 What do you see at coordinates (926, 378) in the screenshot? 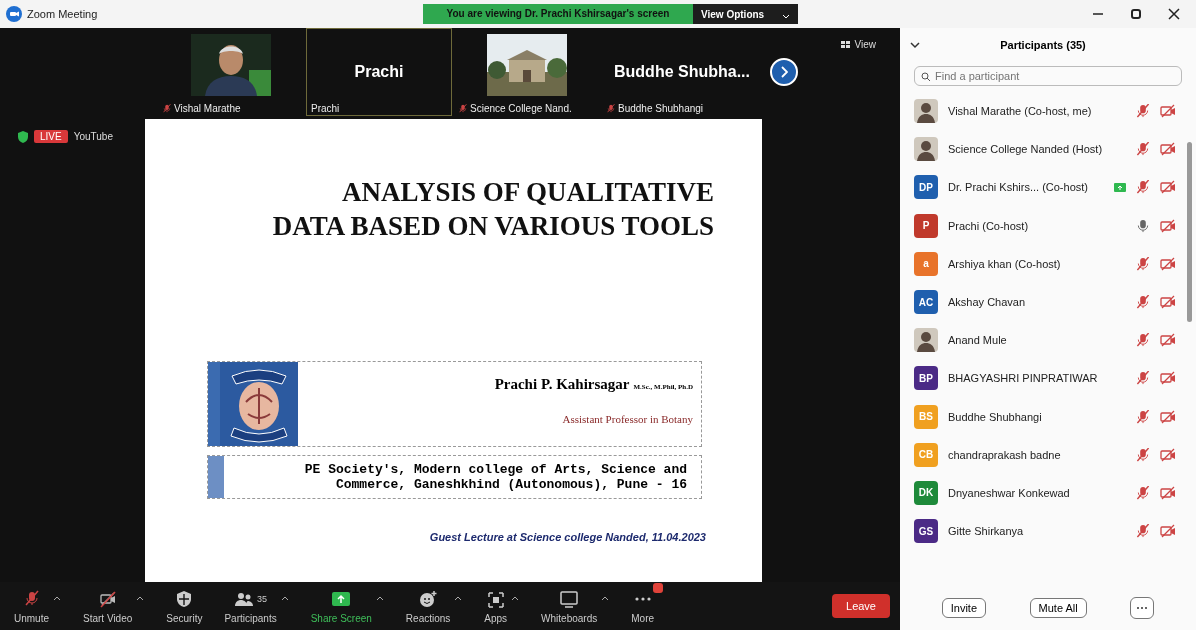
I see `avatar: BP` at bounding box center [926, 378].